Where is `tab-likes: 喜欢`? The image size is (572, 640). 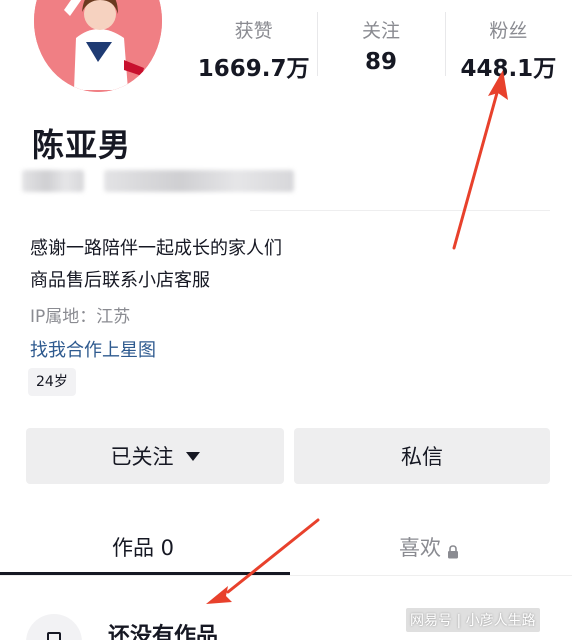
tab-likes: 喜欢 is located at coordinates (429, 547).